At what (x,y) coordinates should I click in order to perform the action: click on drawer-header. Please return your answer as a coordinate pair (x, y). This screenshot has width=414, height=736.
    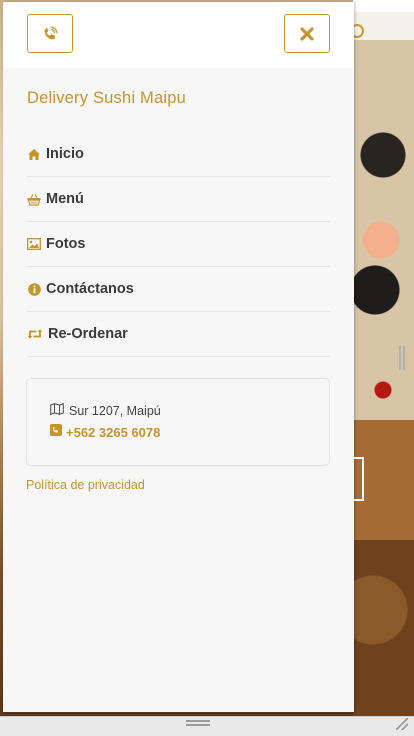
    Looking at the image, I should click on (178, 35).